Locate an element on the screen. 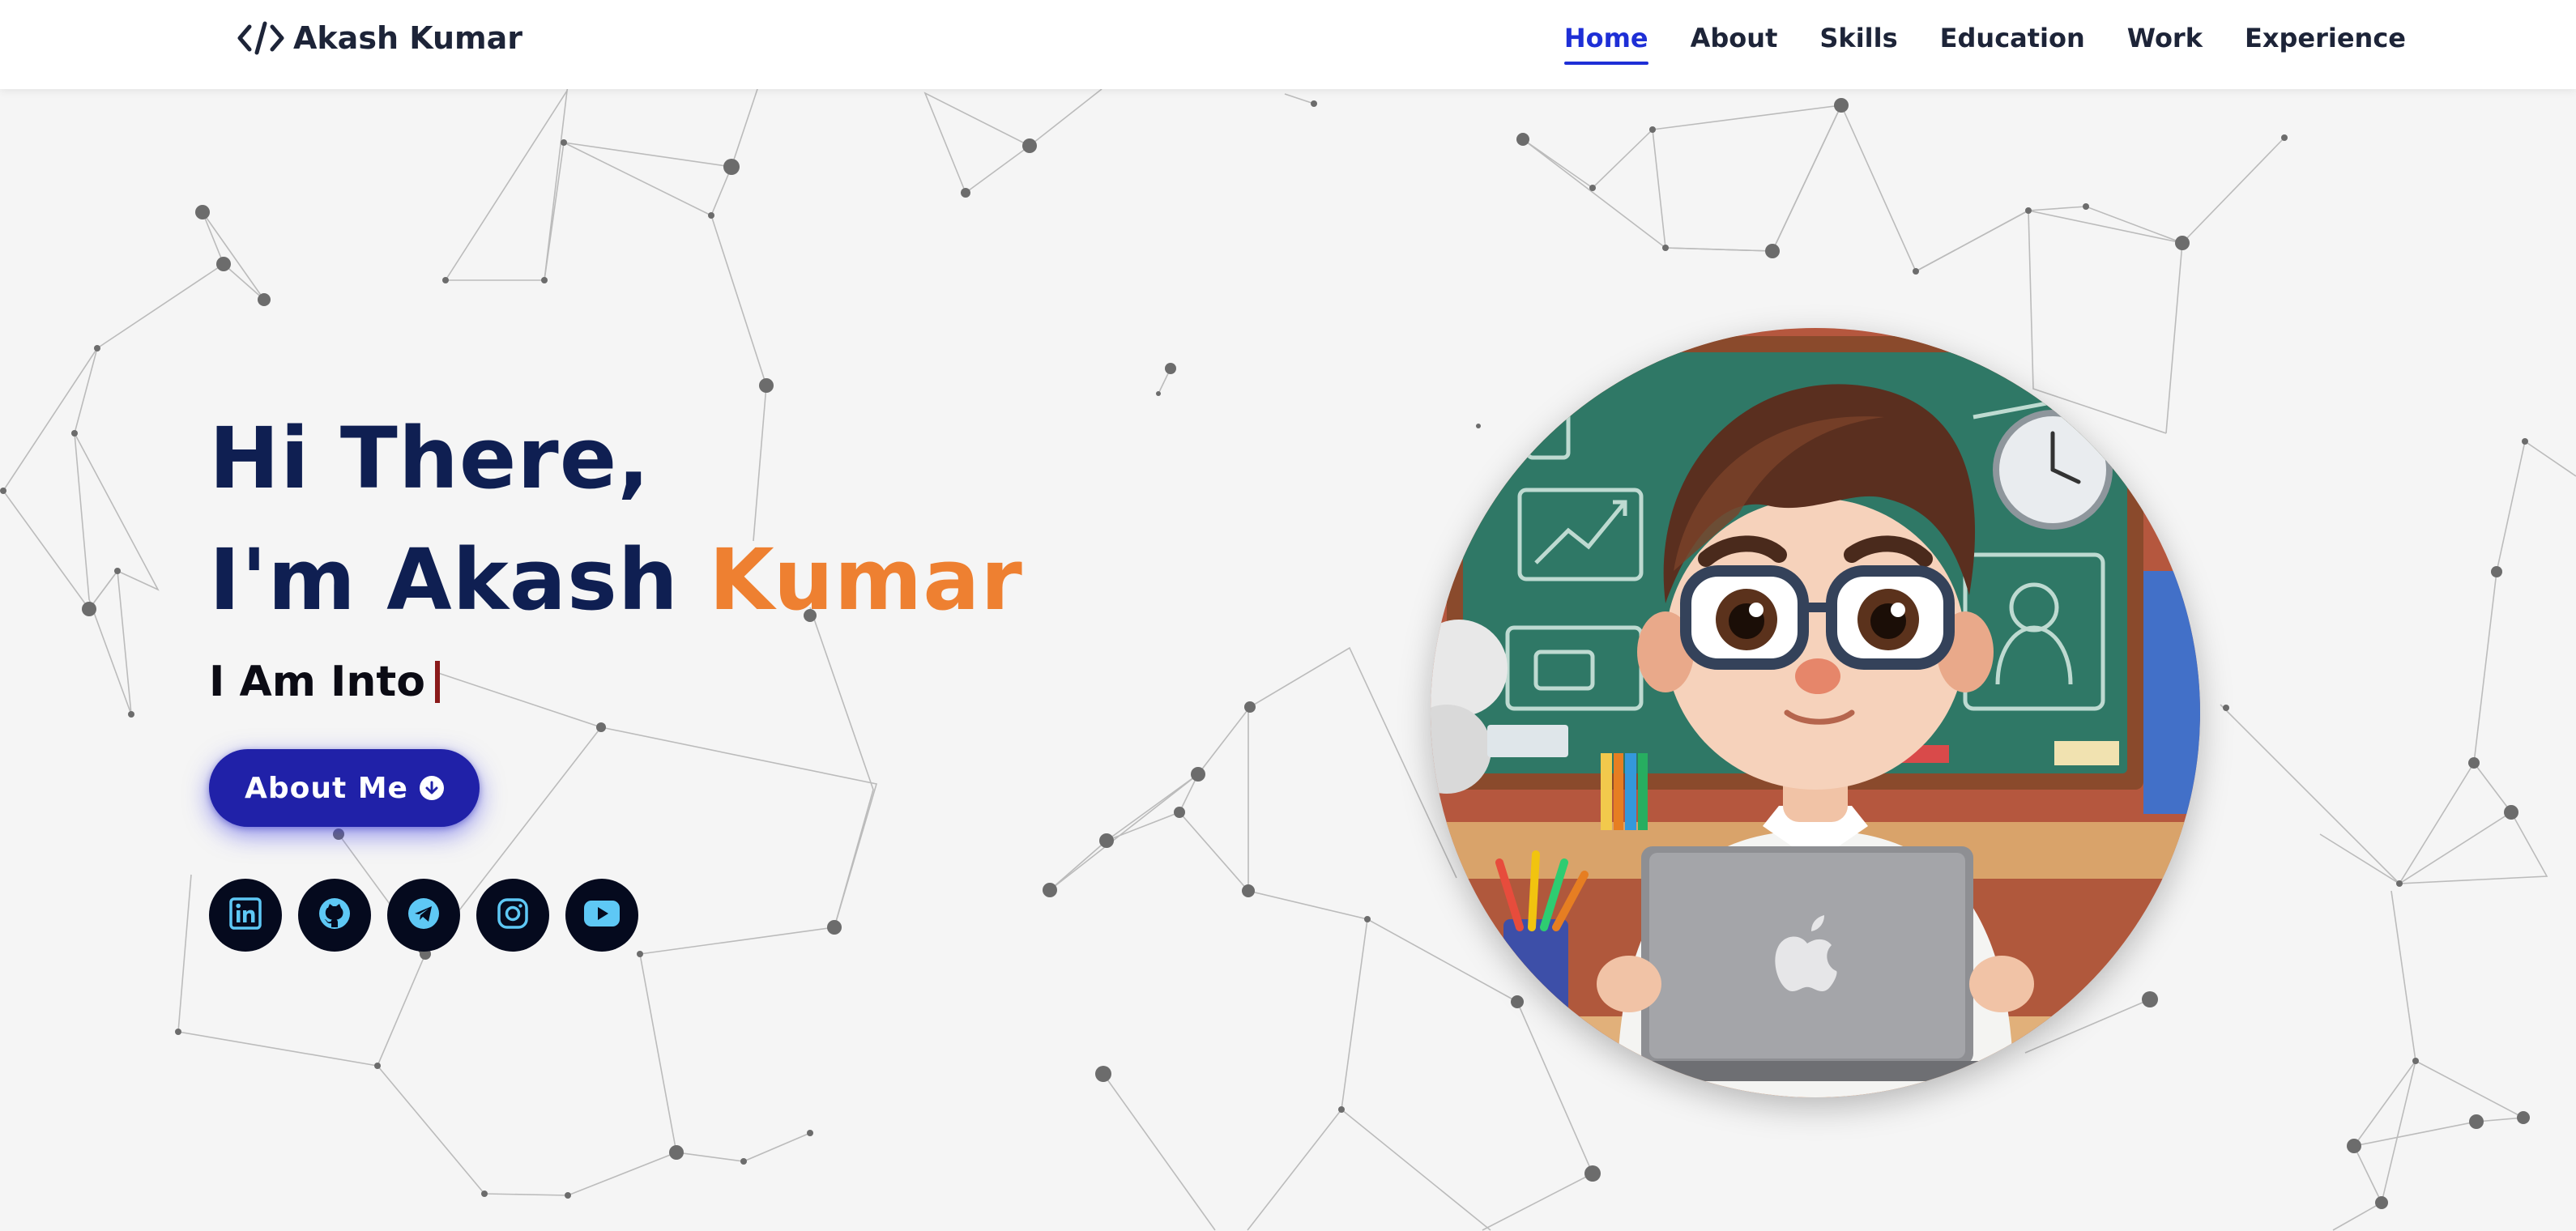 Image resolution: width=2576 pixels, height=1231 pixels. nav-education: Education is located at coordinates (2012, 38).